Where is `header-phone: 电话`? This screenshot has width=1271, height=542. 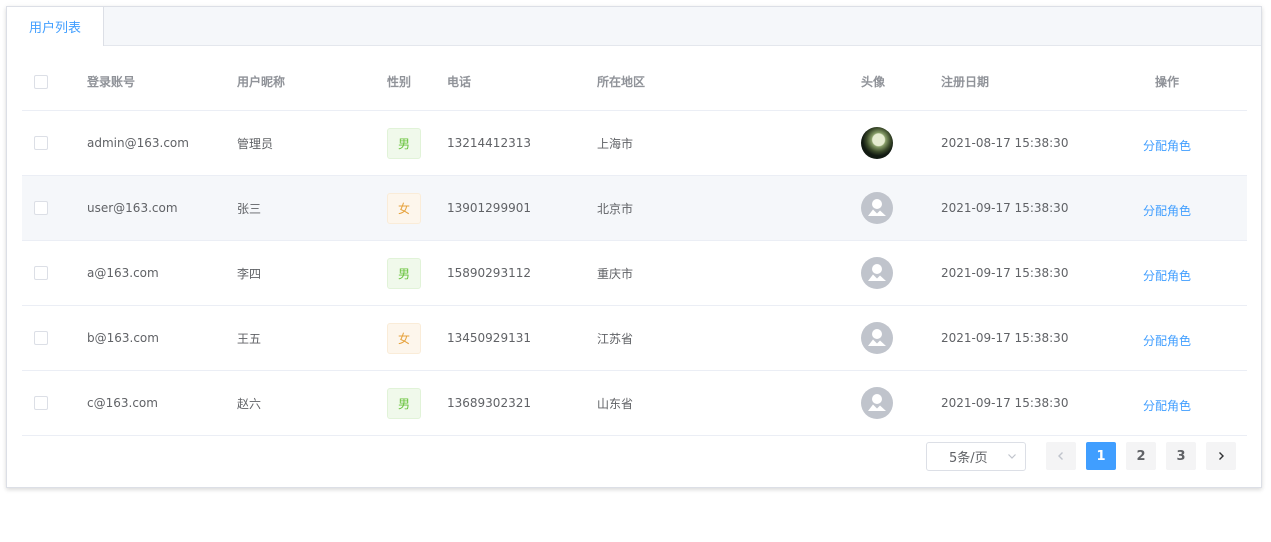
header-phone: 电话 is located at coordinates (459, 82).